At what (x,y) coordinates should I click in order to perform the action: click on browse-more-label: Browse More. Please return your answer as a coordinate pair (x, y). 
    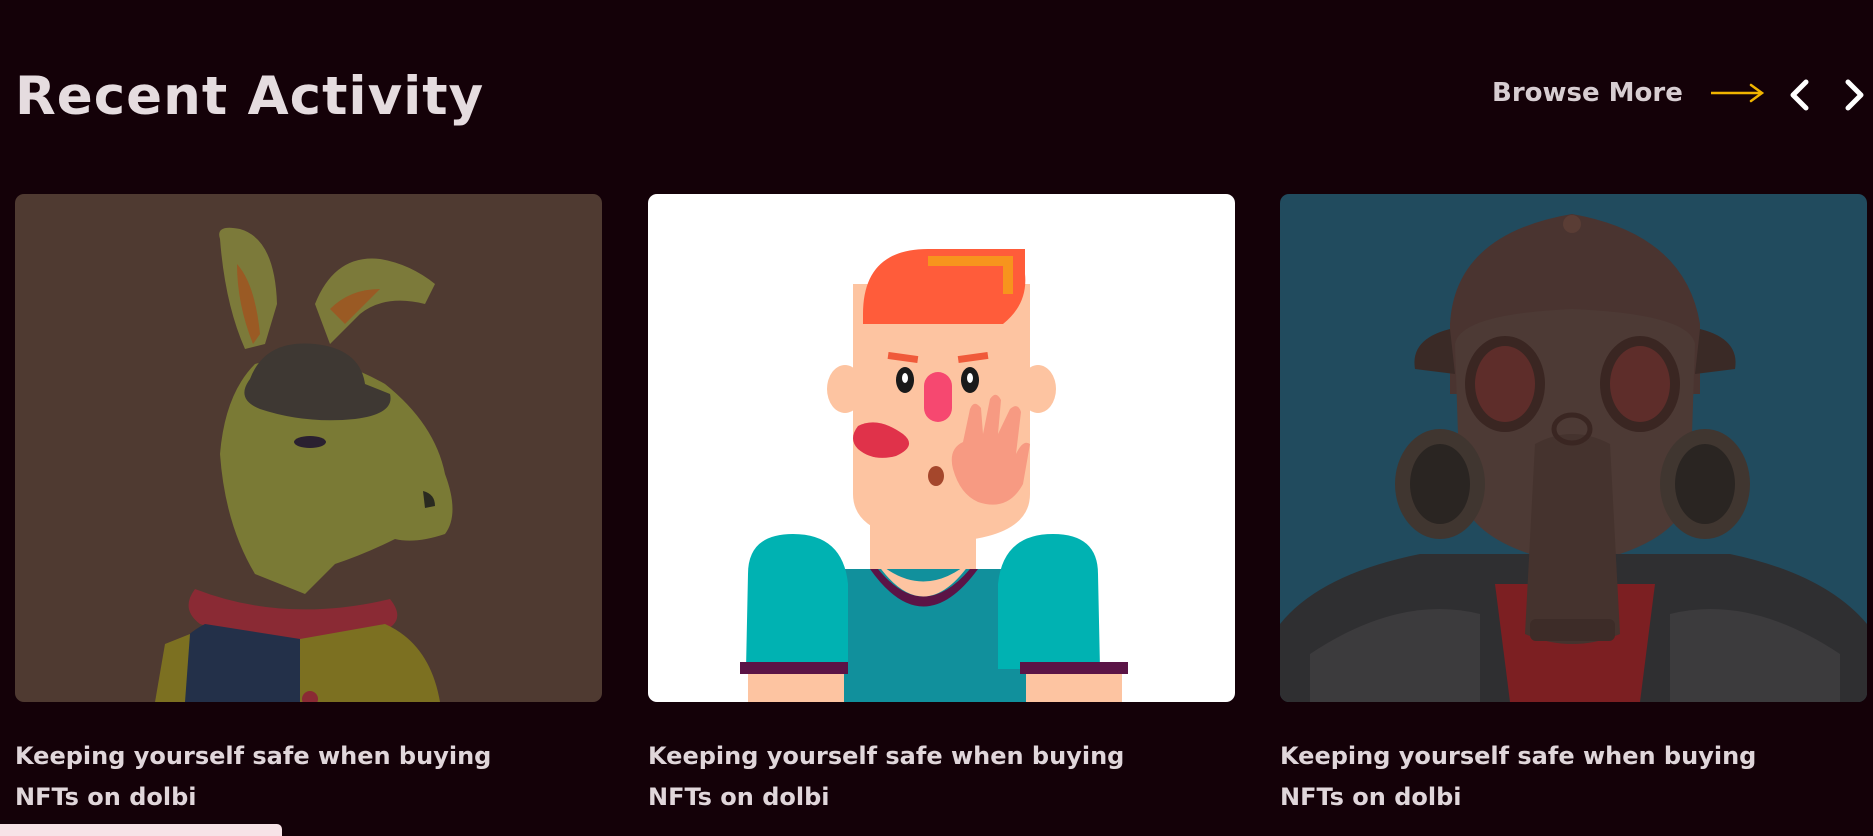
    Looking at the image, I should click on (1587, 93).